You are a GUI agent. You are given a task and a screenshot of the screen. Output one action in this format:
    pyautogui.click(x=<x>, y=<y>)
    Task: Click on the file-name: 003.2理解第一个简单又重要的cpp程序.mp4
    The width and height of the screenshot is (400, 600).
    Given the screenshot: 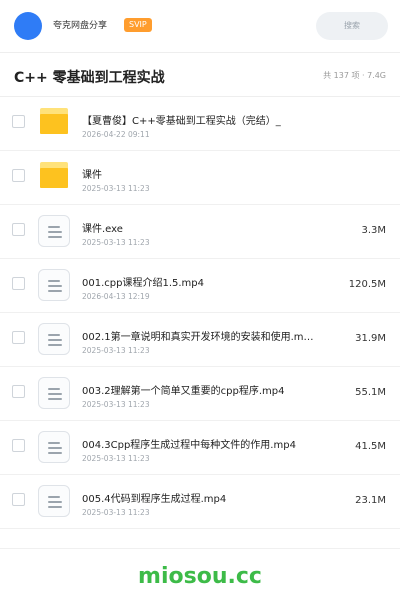 What is the action you would take?
    pyautogui.click(x=183, y=391)
    